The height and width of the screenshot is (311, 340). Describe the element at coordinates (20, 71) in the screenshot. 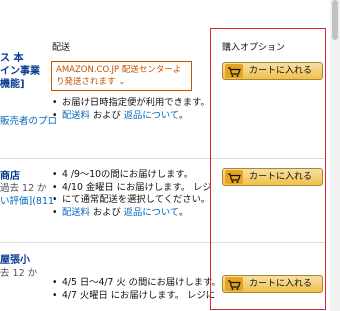

I see `seller-name-line: イン事業` at that location.